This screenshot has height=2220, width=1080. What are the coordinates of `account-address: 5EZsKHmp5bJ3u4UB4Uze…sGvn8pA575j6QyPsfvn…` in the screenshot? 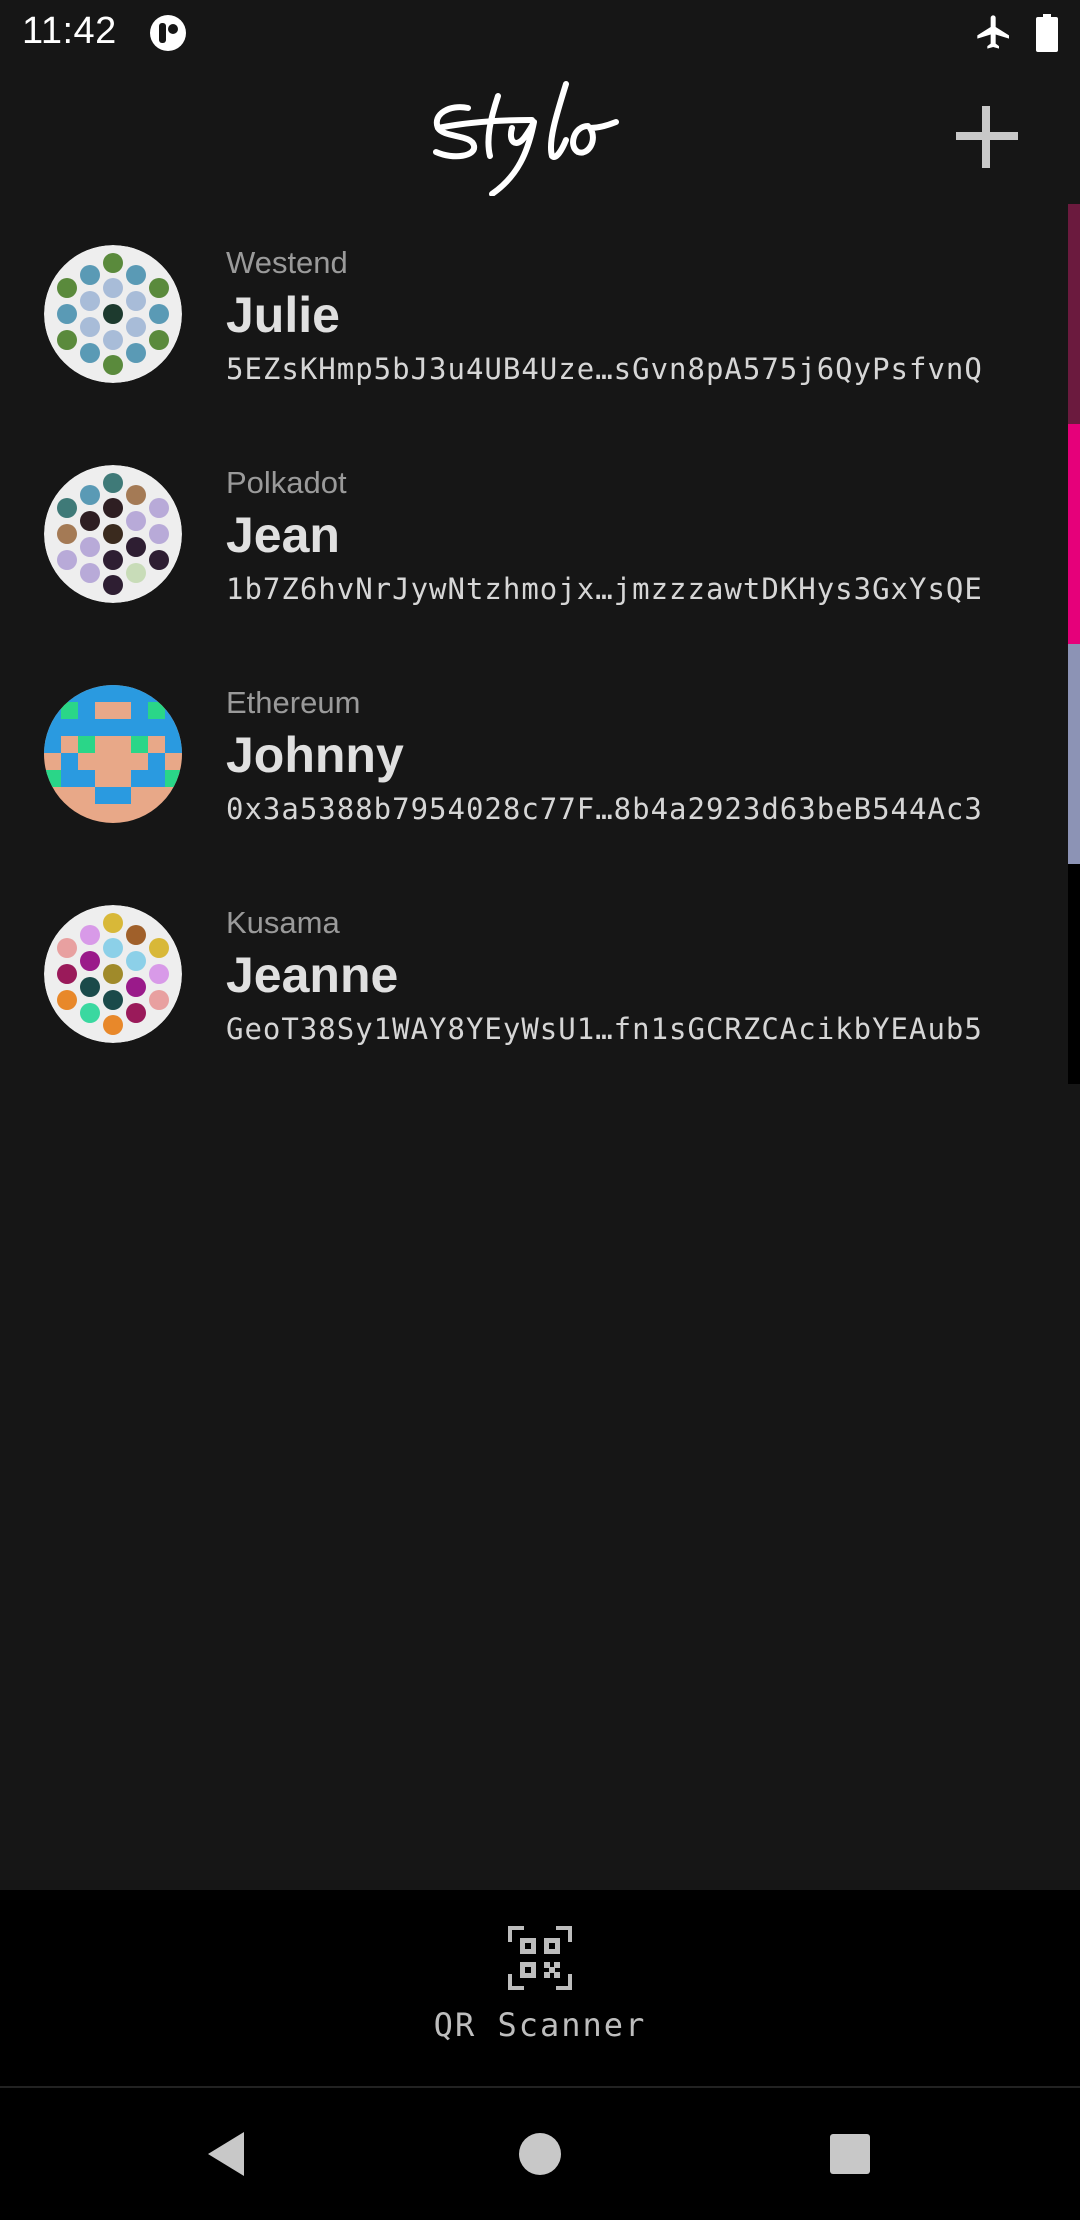 It's located at (604, 369).